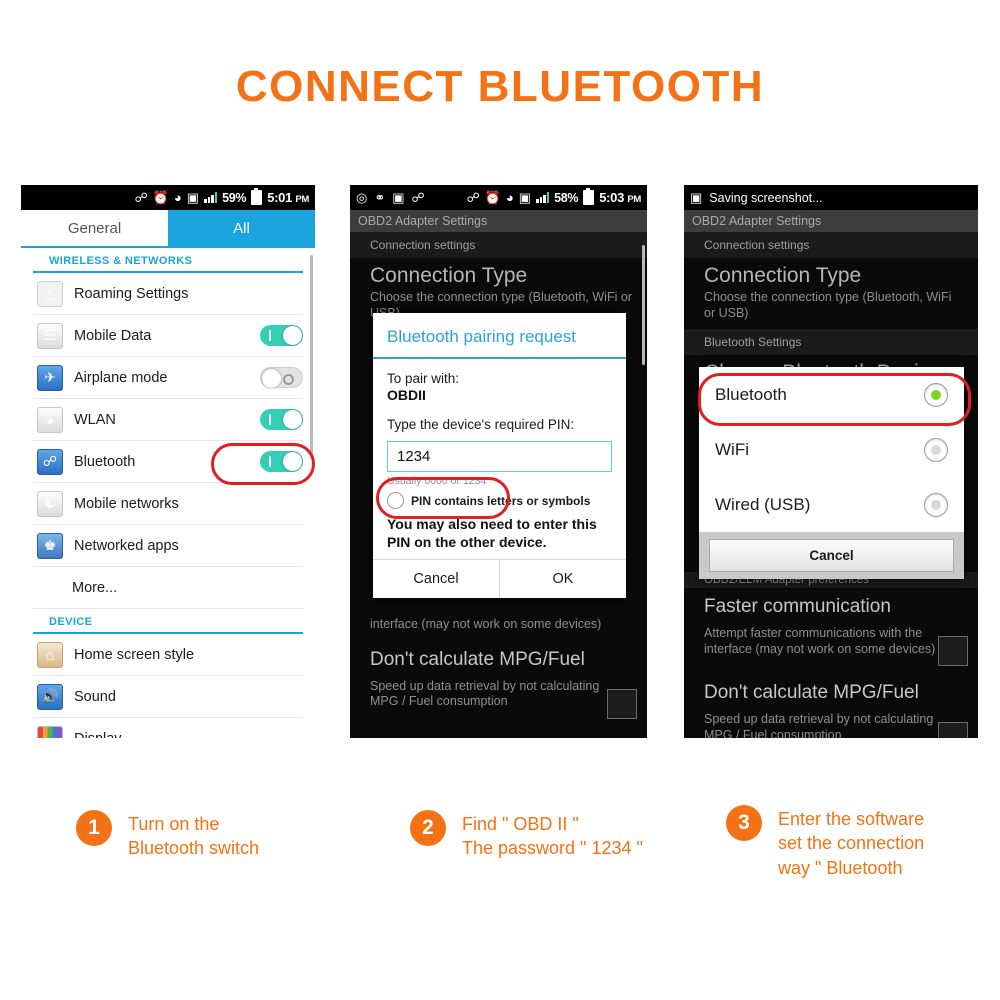 Image resolution: width=1000 pixels, height=1000 pixels. I want to click on radio-wifi, so click(936, 449).